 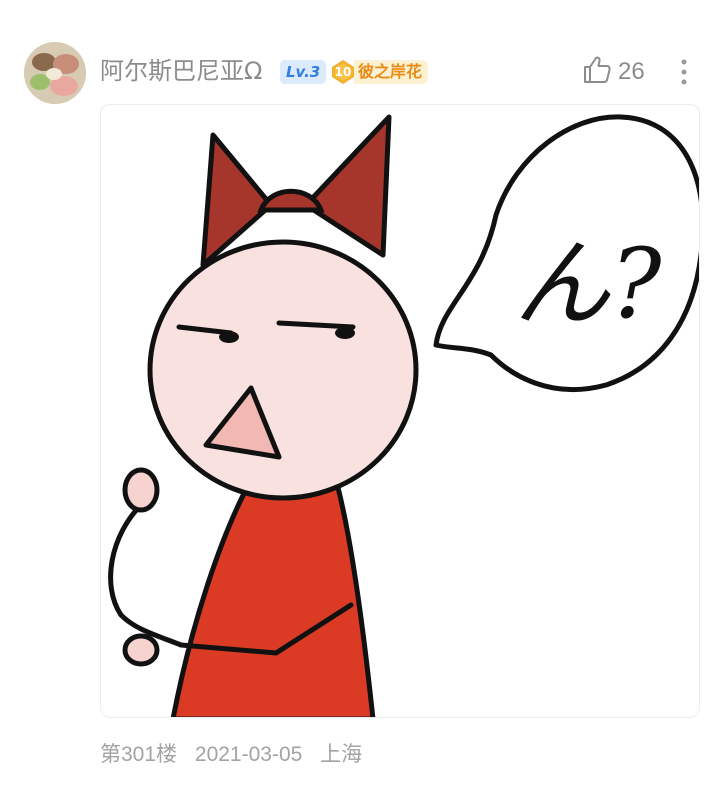 What do you see at coordinates (303, 72) in the screenshot?
I see `level-badge: Lv.3` at bounding box center [303, 72].